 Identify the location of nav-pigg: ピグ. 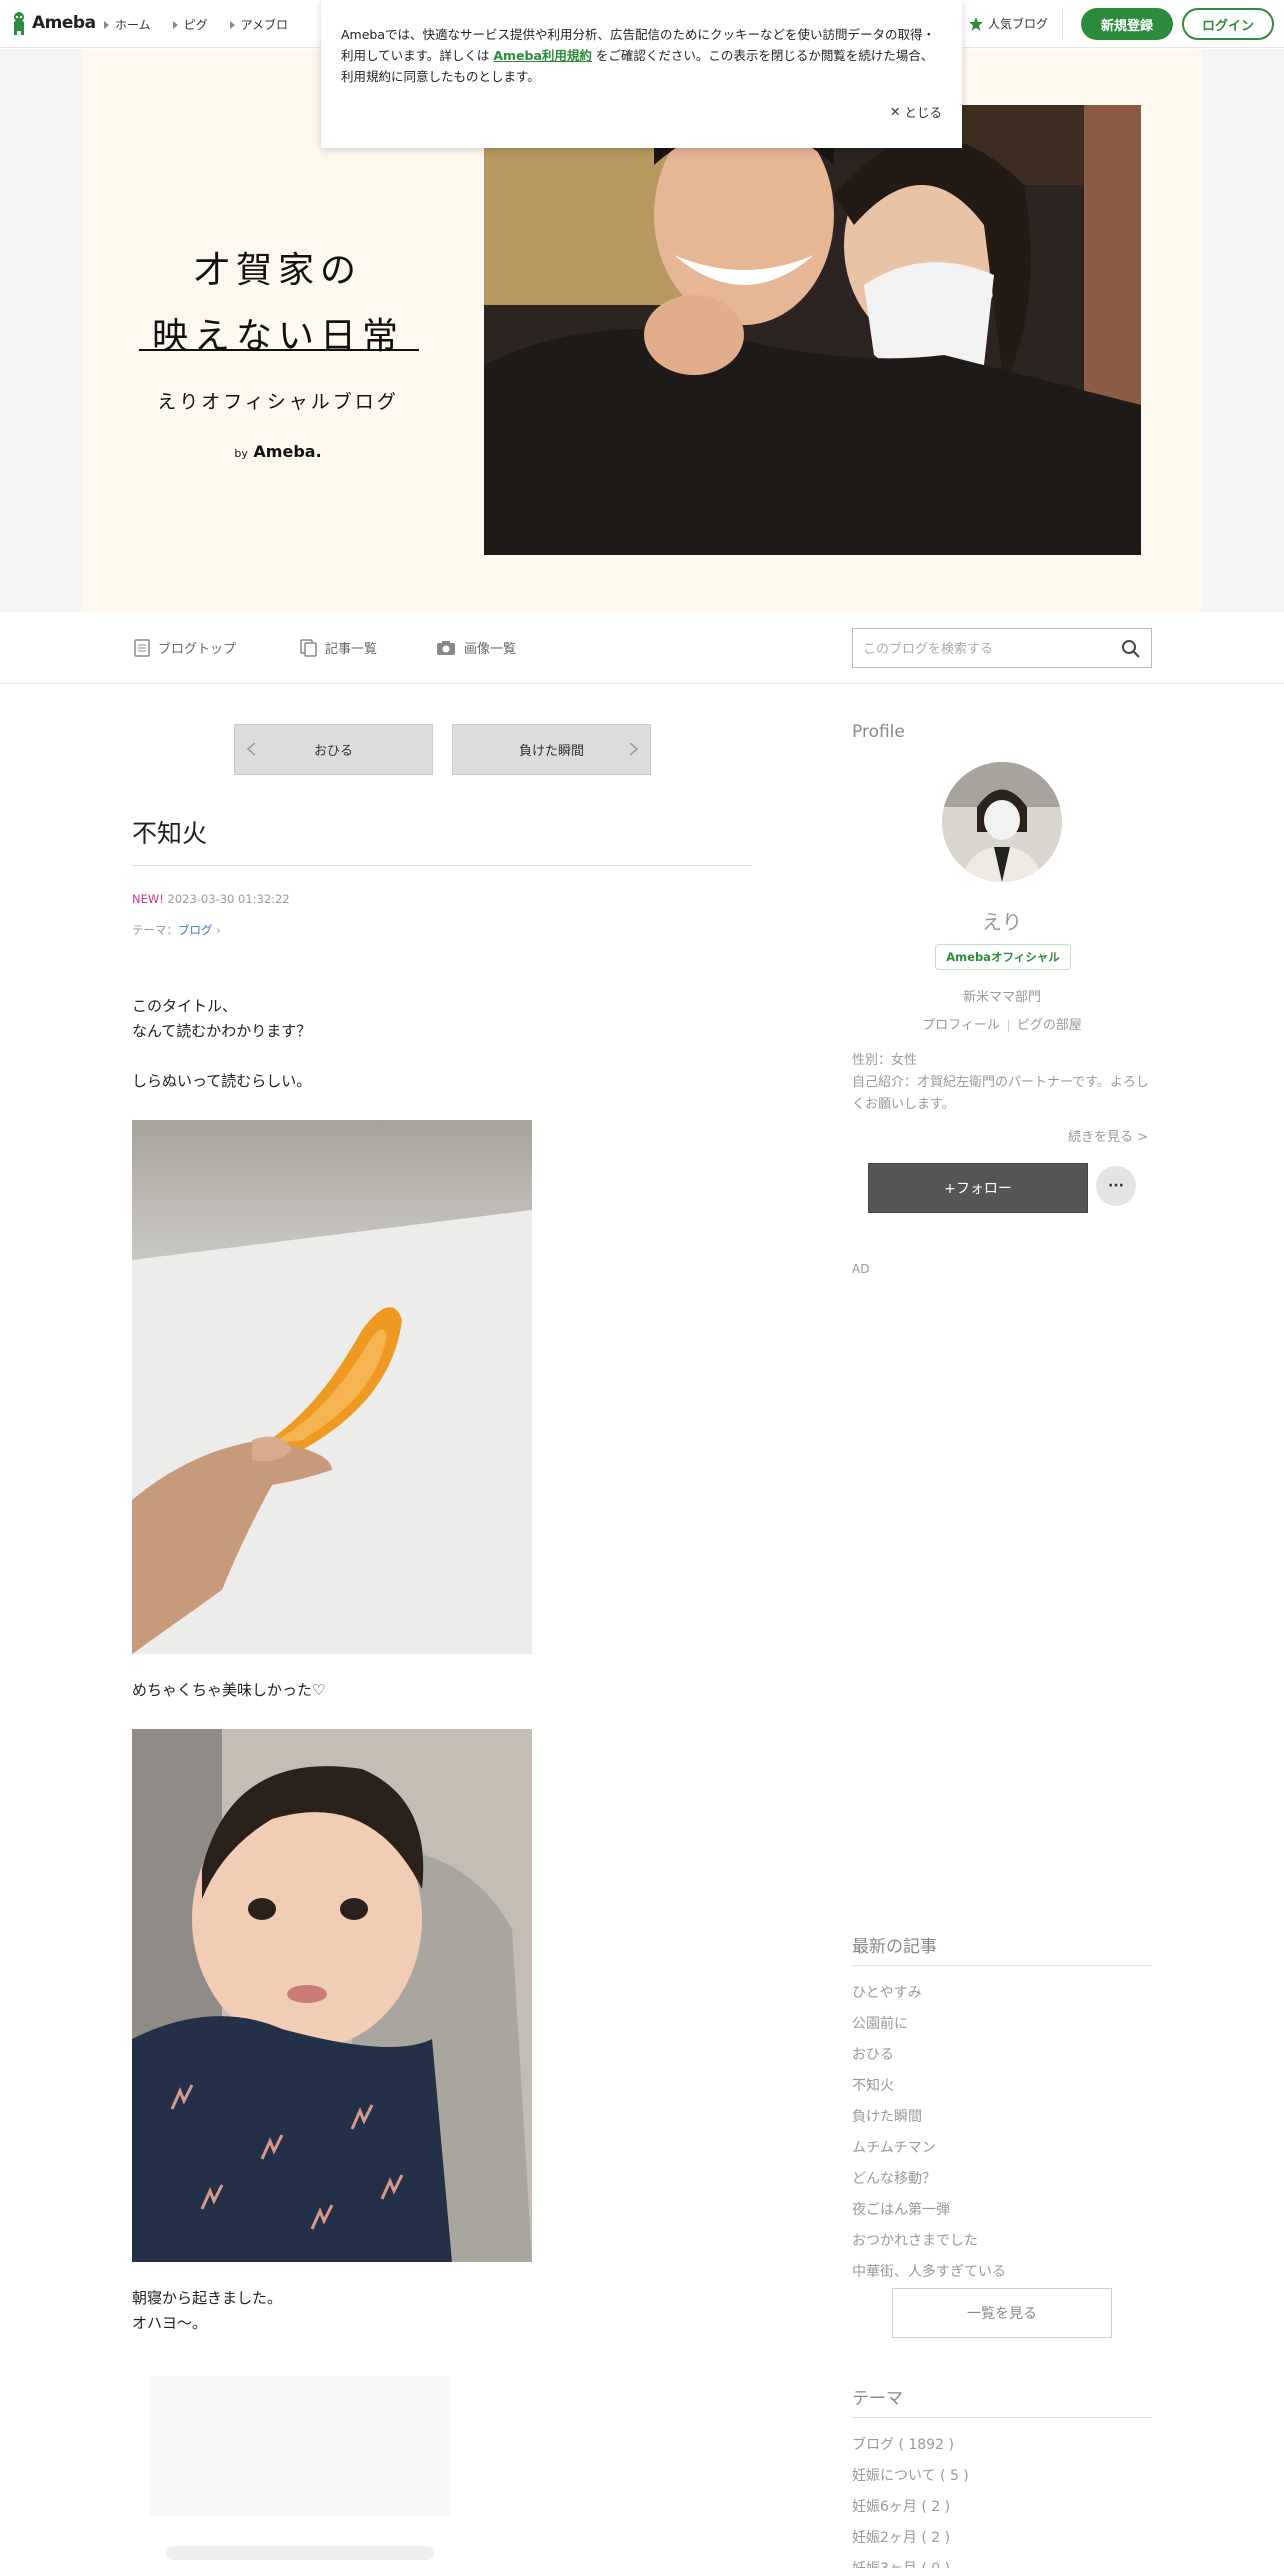
(190, 24).